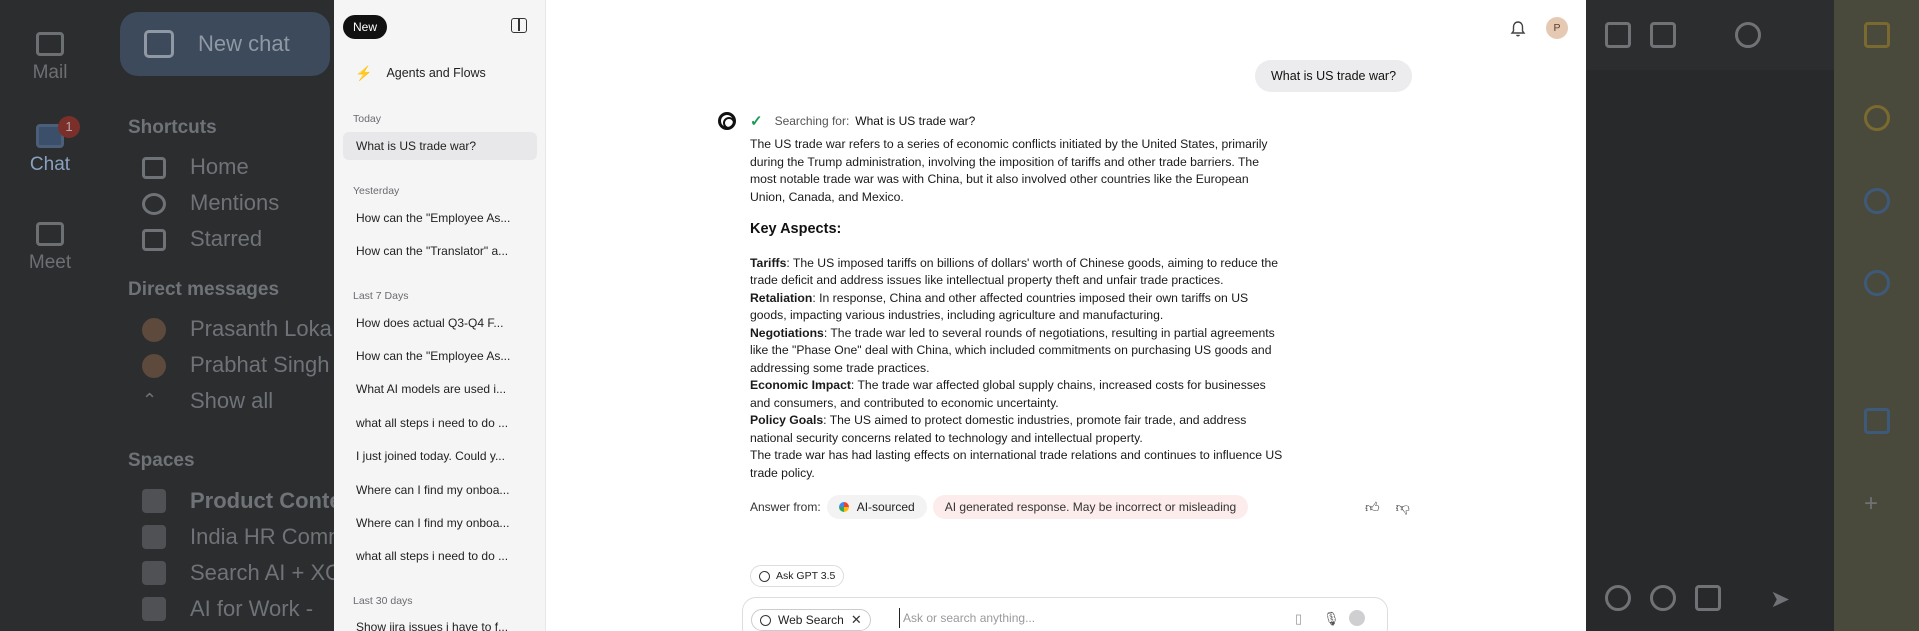  What do you see at coordinates (1357, 618) in the screenshot?
I see `send-icon` at bounding box center [1357, 618].